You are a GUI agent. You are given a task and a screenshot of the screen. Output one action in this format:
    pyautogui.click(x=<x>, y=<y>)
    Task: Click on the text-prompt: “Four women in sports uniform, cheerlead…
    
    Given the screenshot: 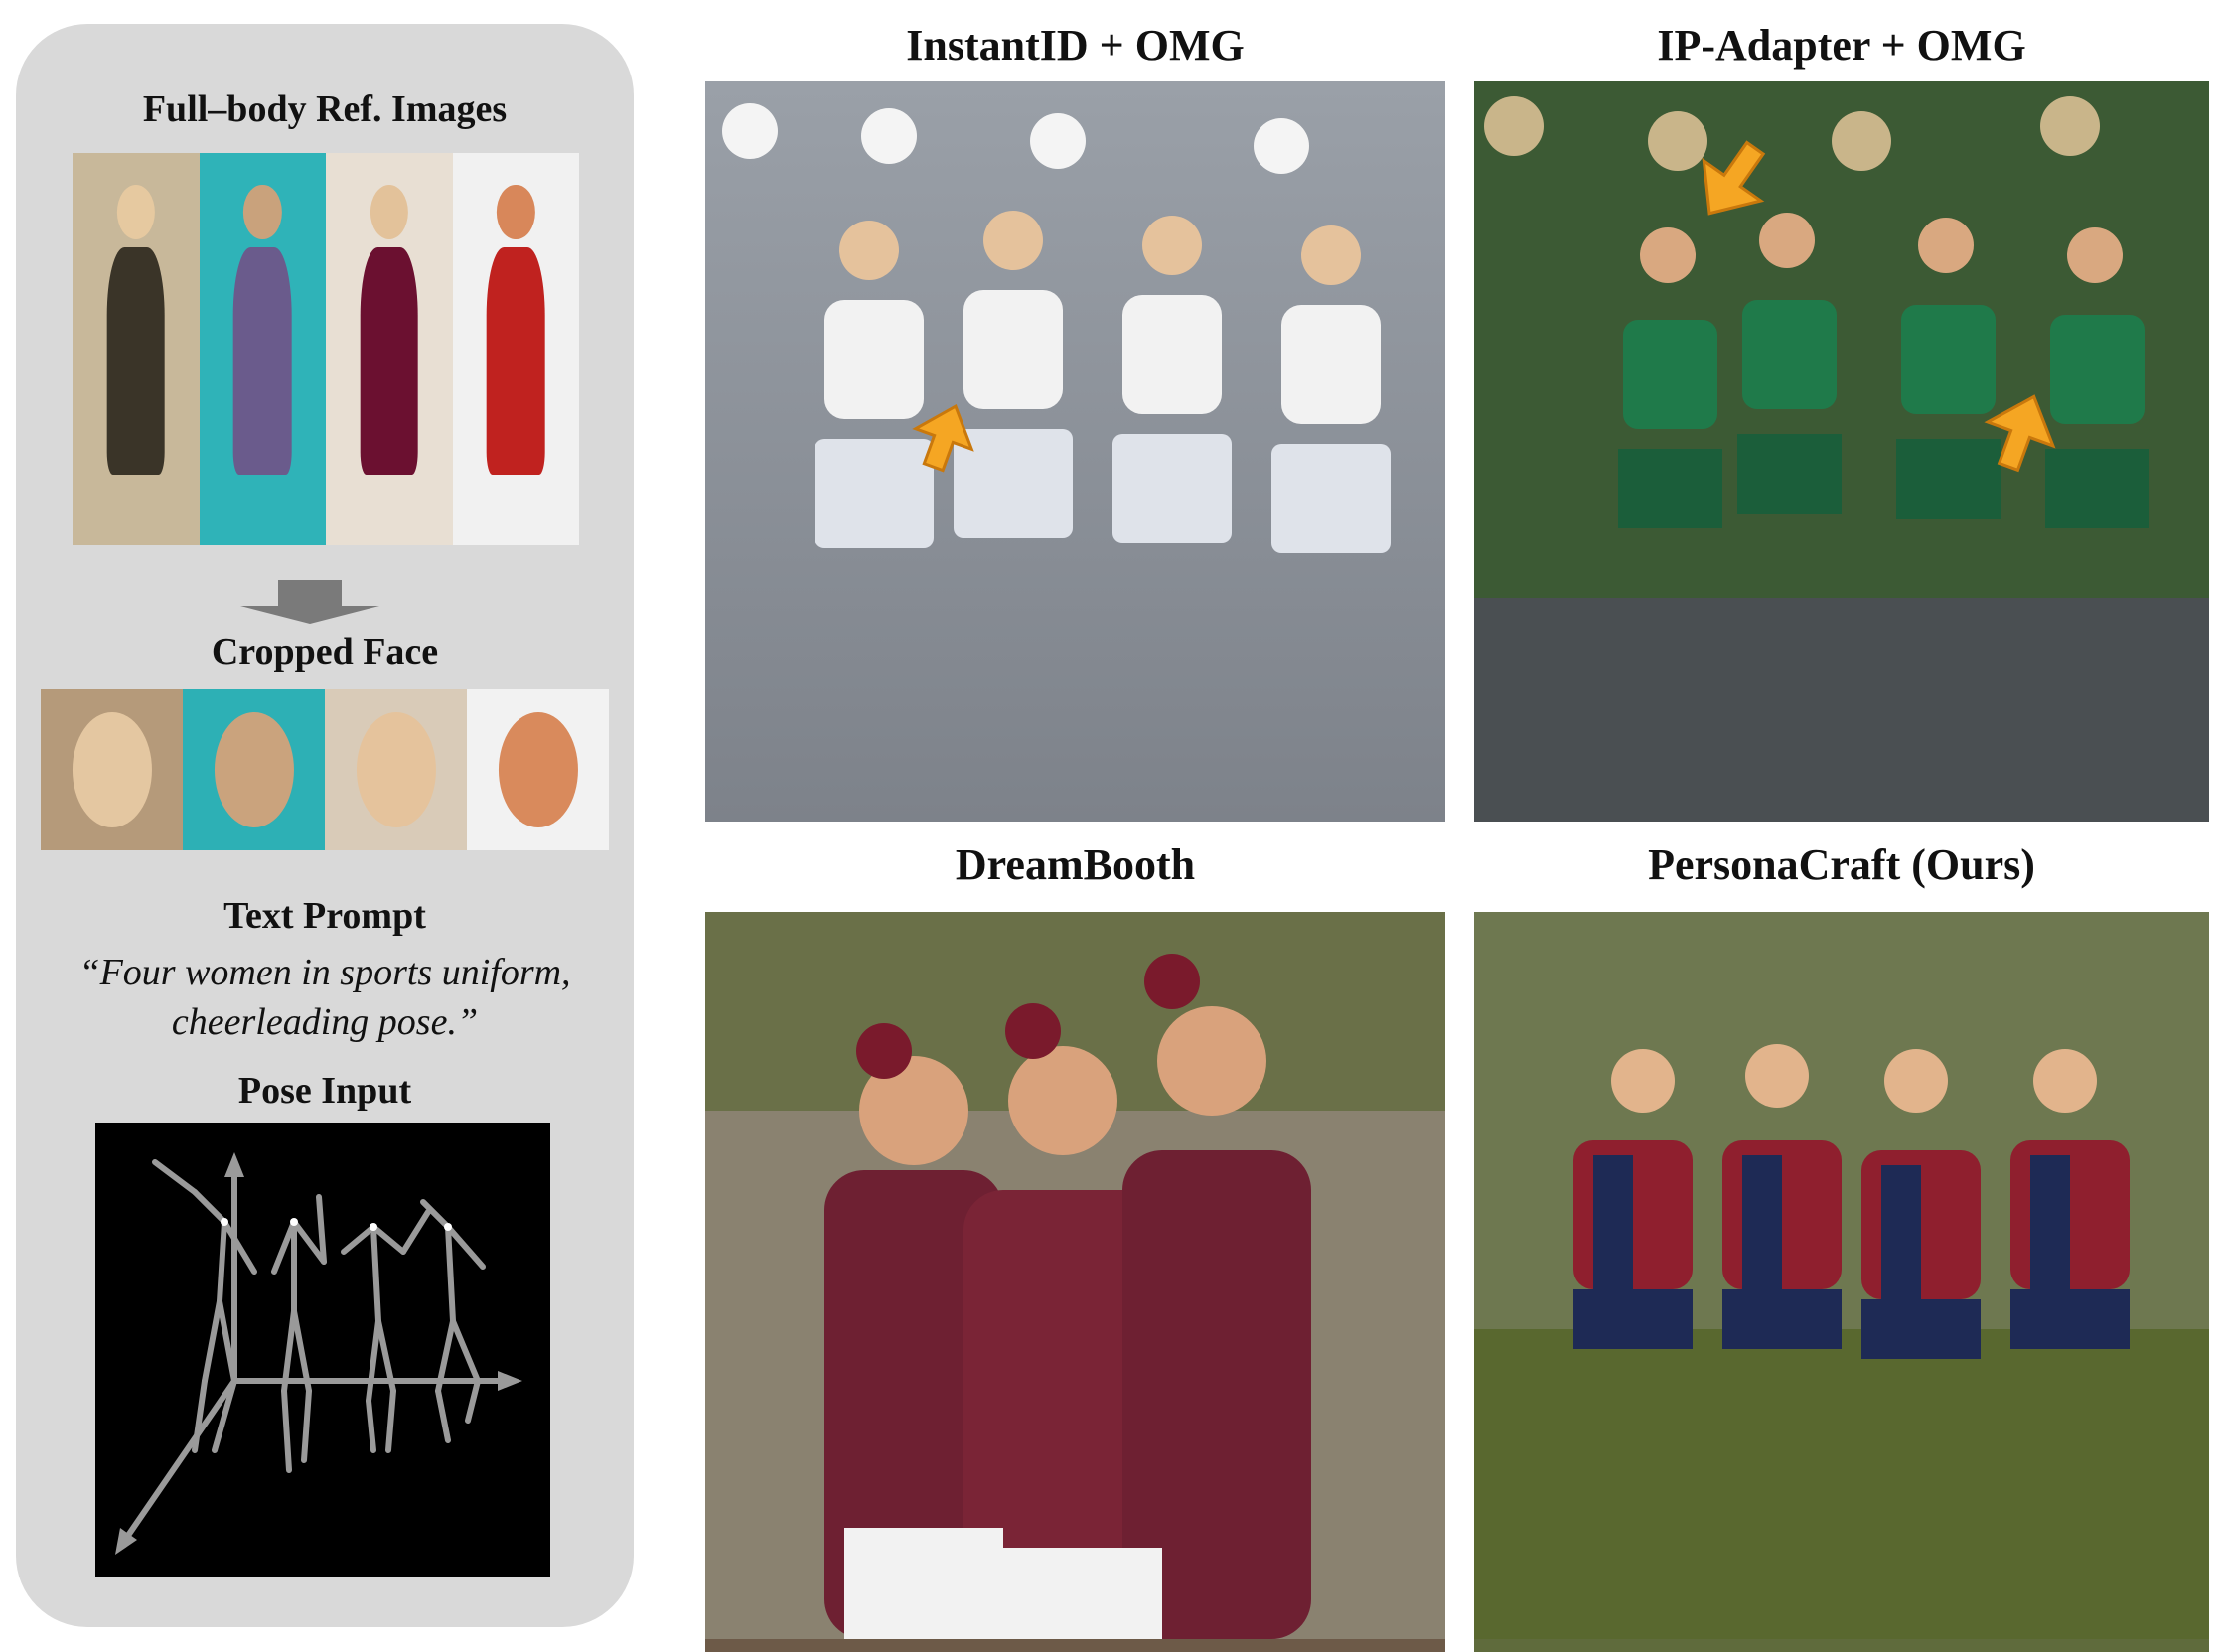 What is the action you would take?
    pyautogui.click(x=325, y=997)
    